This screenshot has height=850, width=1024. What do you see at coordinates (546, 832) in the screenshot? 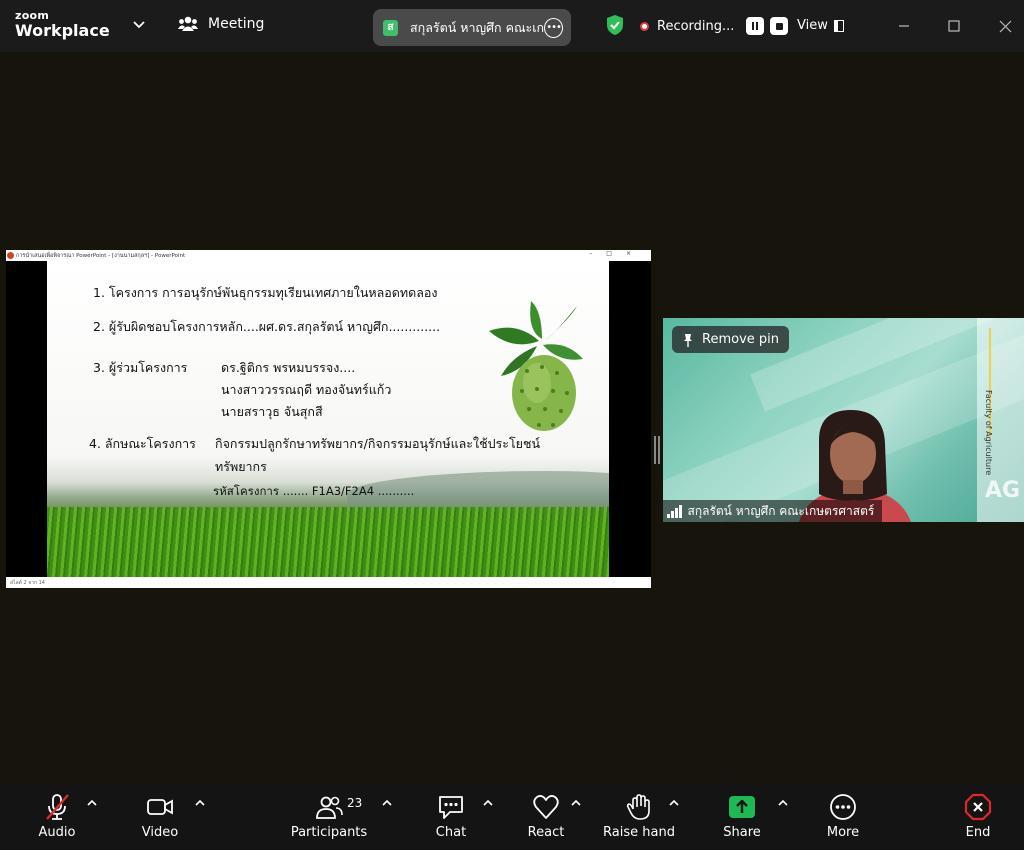
I see `react-label: React` at bounding box center [546, 832].